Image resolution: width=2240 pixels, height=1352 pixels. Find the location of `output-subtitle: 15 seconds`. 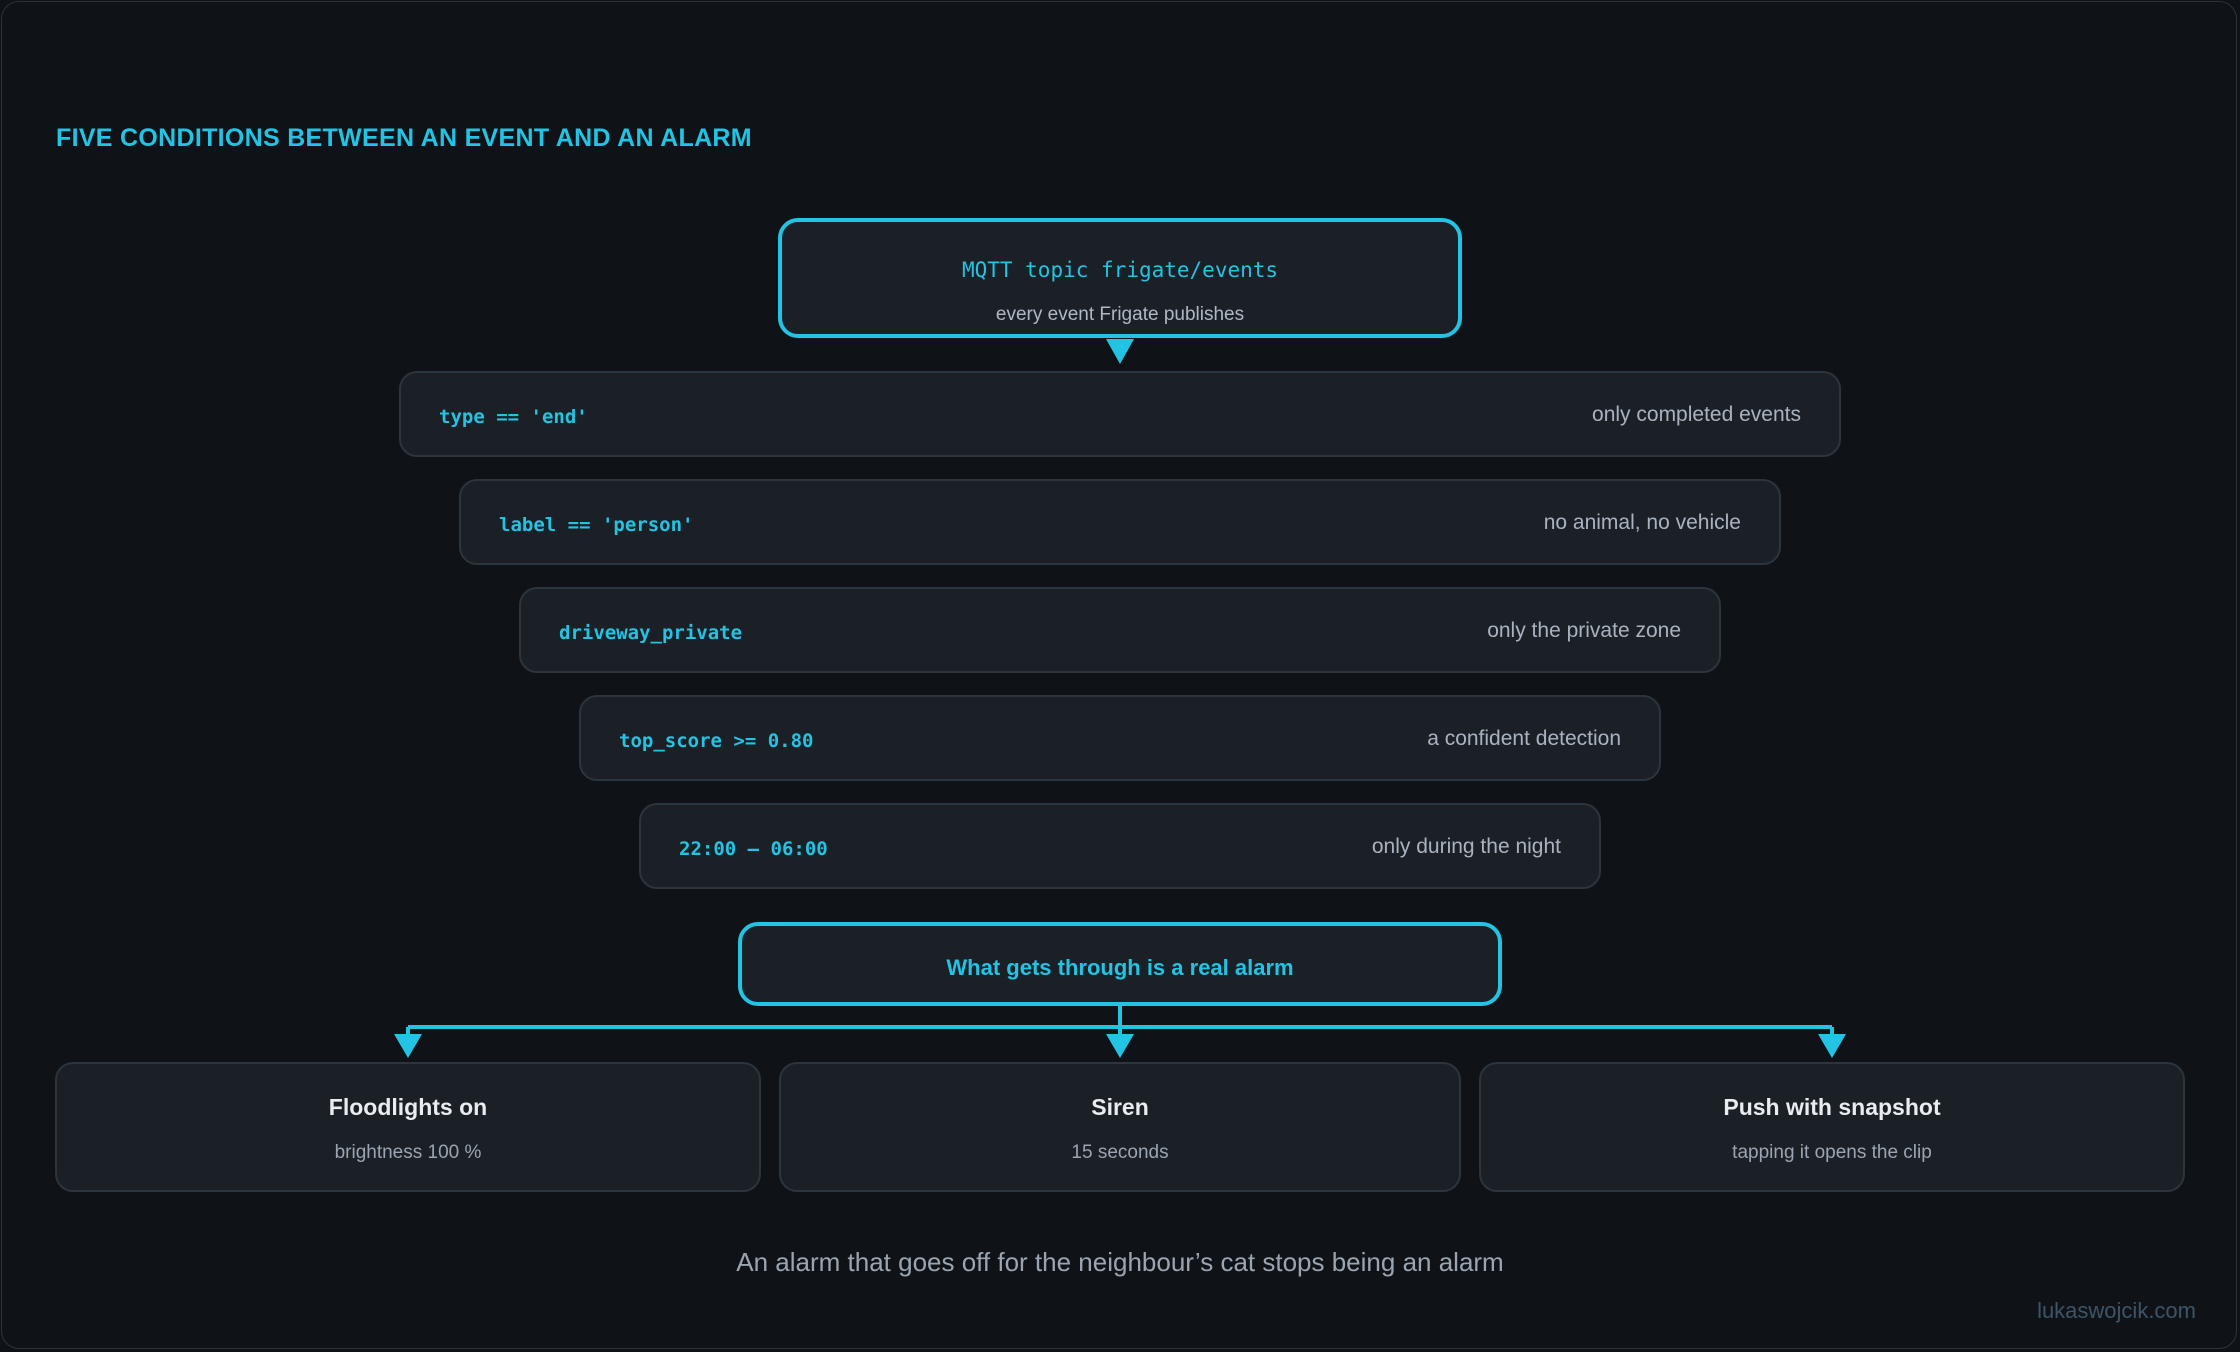

output-subtitle: 15 seconds is located at coordinates (1120, 1152).